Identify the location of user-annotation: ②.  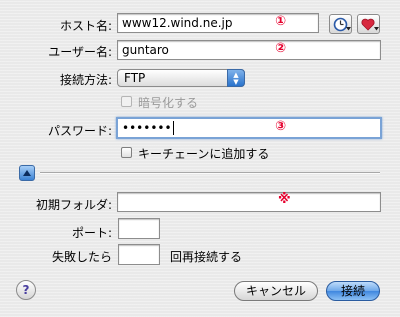
(281, 48).